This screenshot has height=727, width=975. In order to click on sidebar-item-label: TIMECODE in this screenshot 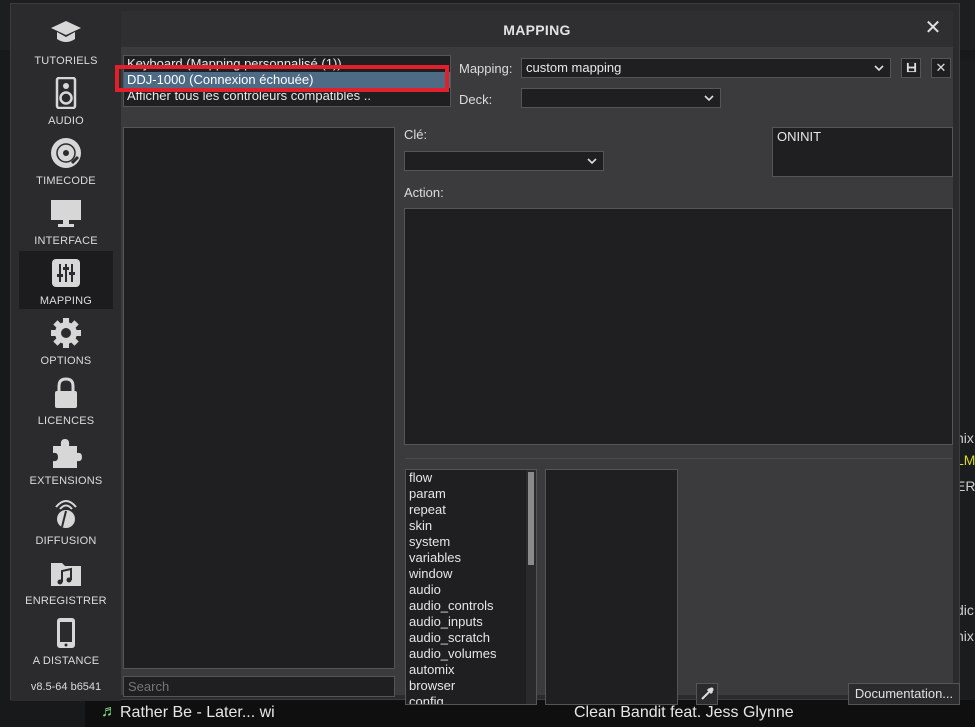, I will do `click(66, 181)`.